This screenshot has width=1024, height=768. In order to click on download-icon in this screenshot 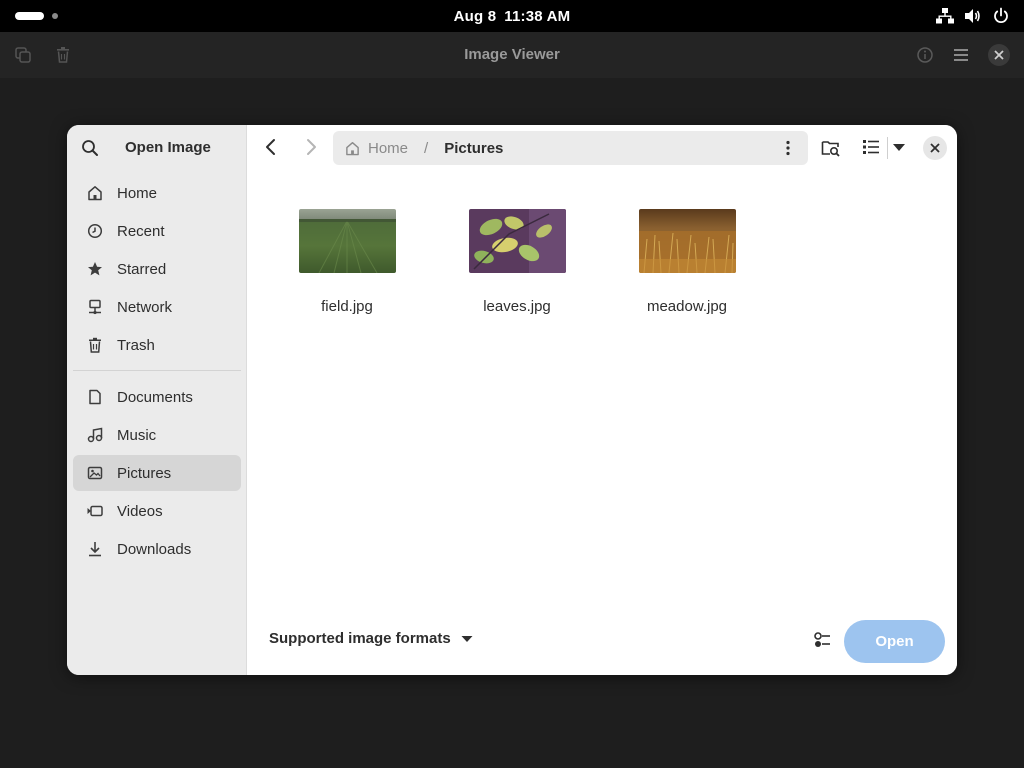, I will do `click(95, 549)`.